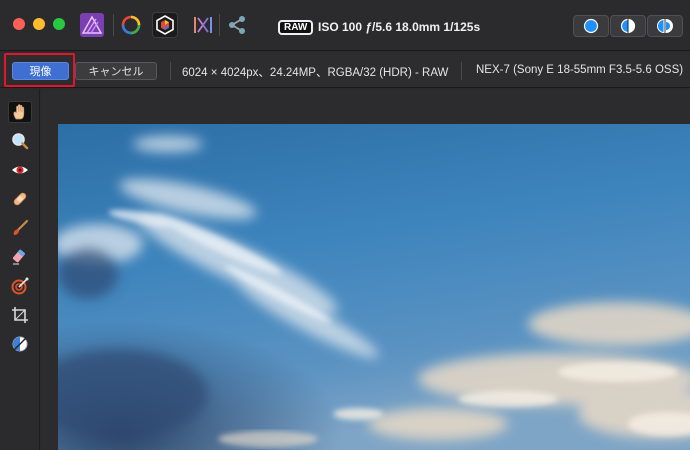 The width and height of the screenshot is (690, 450). I want to click on overlay-erase-tool-icon, so click(18, 257).